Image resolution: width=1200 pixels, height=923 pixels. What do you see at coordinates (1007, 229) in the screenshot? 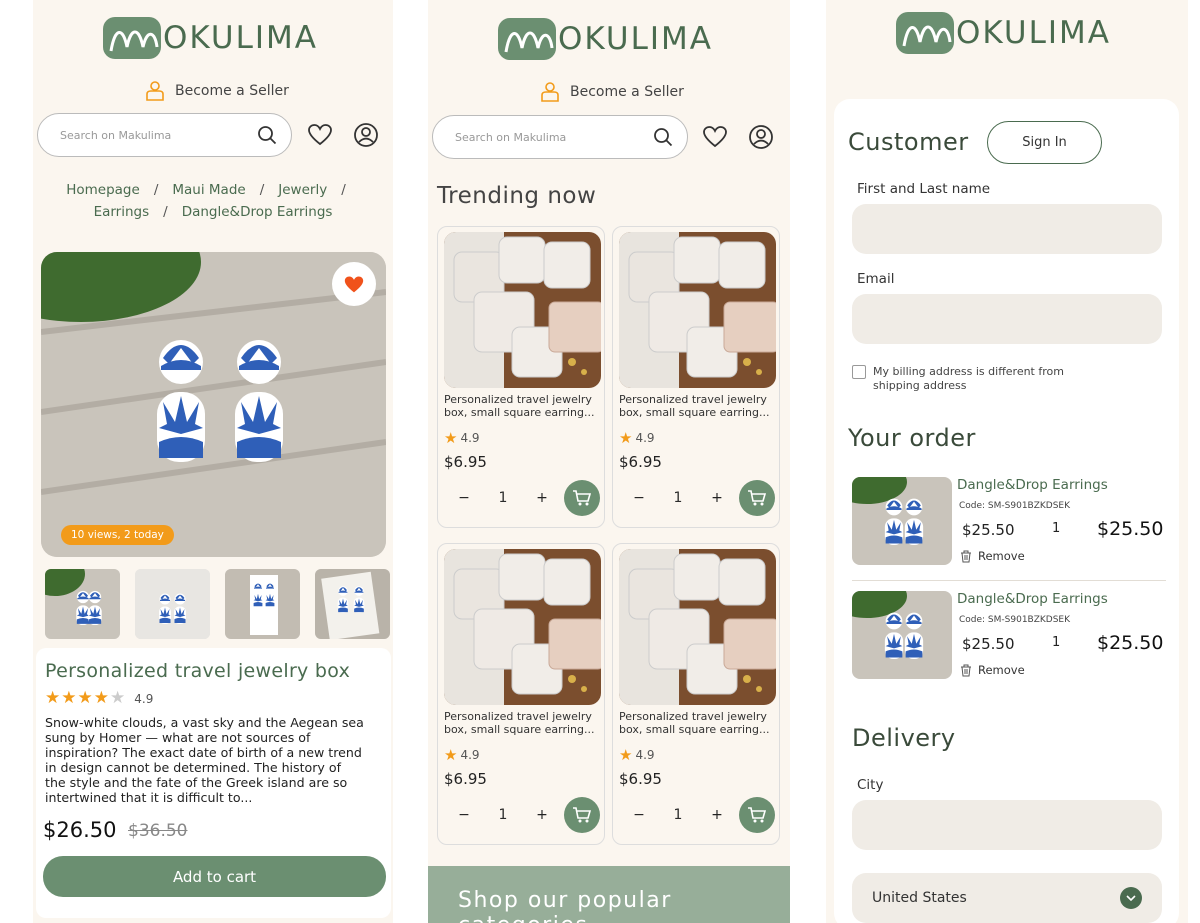
I see `name-field` at bounding box center [1007, 229].